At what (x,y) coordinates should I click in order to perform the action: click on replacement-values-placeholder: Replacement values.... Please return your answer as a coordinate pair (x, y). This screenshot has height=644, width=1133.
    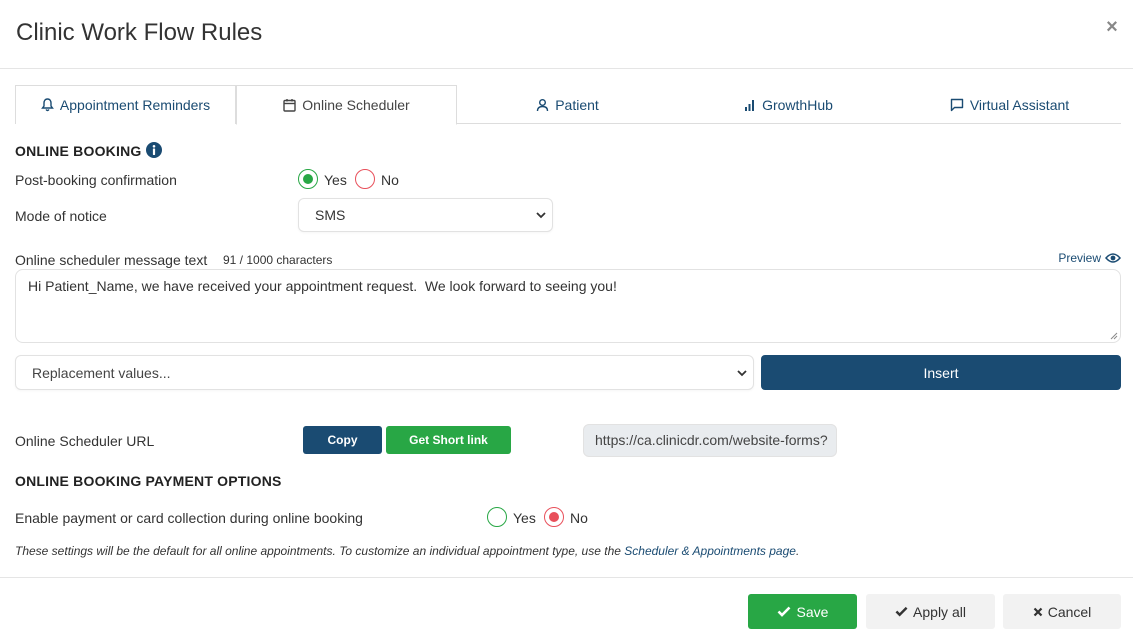
    Looking at the image, I should click on (101, 372).